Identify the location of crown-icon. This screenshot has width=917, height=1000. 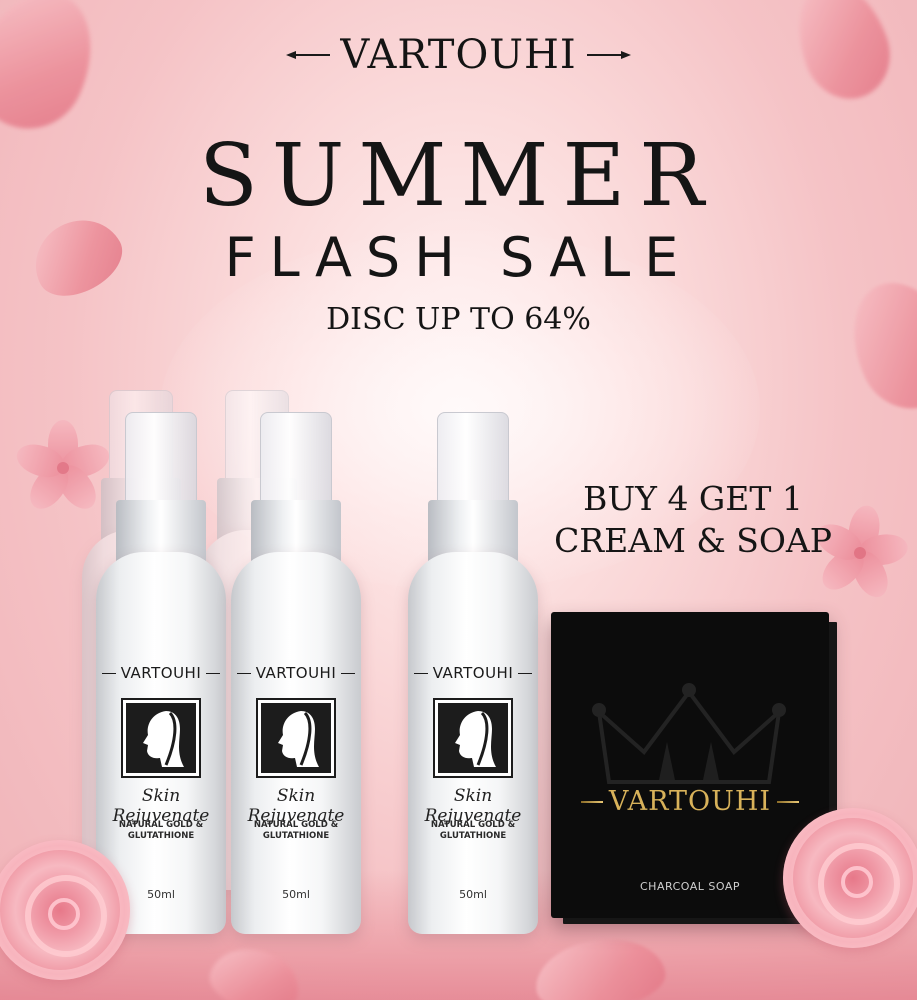
(689, 733).